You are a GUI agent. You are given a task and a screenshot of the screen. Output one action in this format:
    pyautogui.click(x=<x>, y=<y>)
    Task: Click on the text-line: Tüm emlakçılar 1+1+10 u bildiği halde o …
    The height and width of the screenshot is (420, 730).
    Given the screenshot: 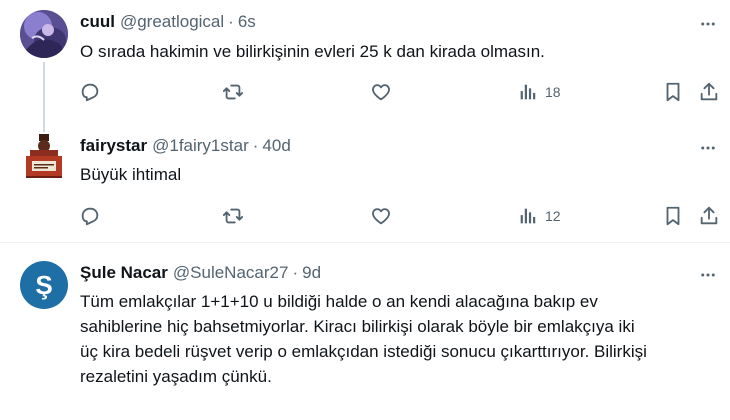 What is the action you would take?
    pyautogui.click(x=339, y=301)
    